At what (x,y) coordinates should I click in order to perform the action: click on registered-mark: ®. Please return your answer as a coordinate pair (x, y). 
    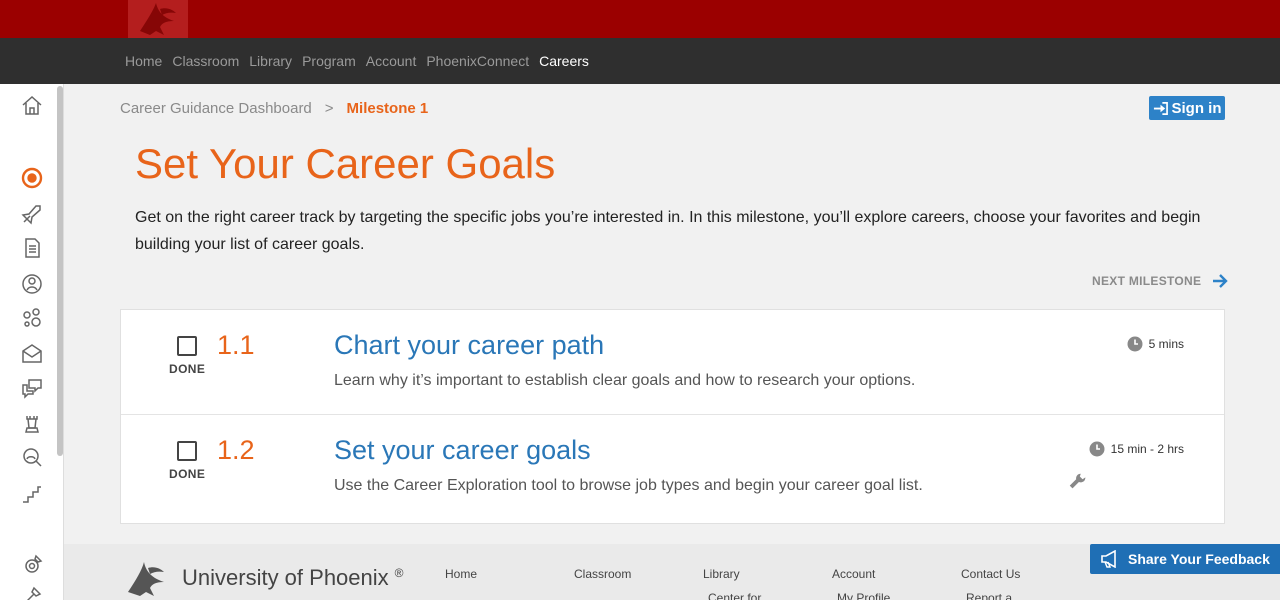
    Looking at the image, I should click on (399, 573).